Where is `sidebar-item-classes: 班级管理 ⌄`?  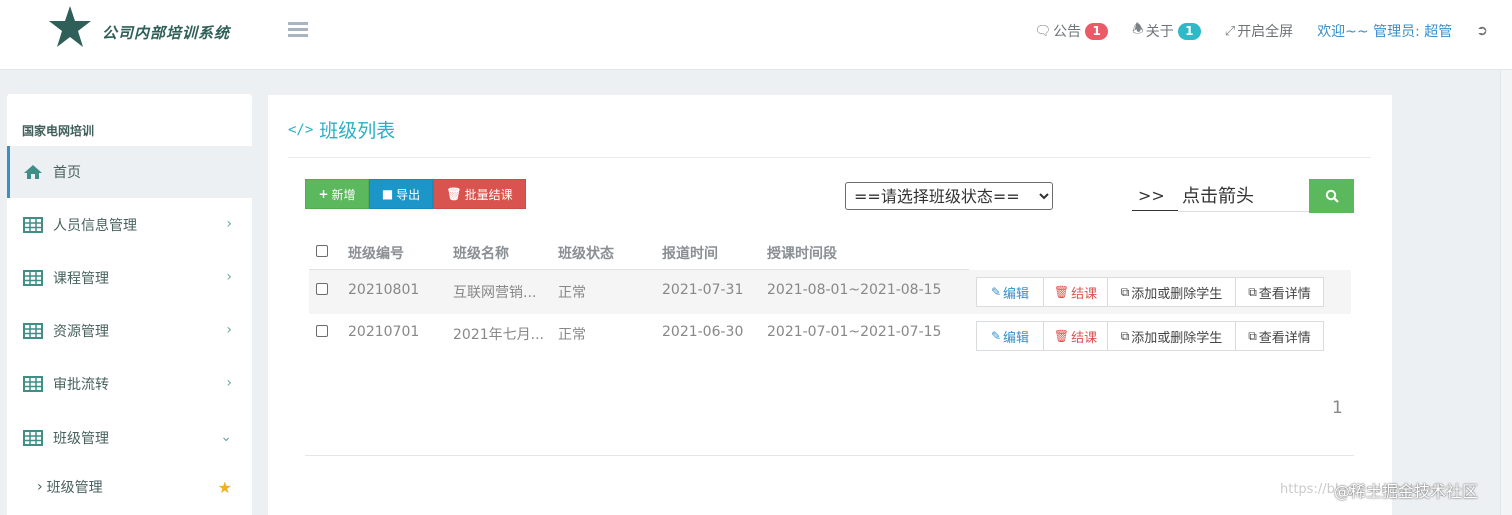 sidebar-item-classes: 班级管理 ⌄ is located at coordinates (129, 438).